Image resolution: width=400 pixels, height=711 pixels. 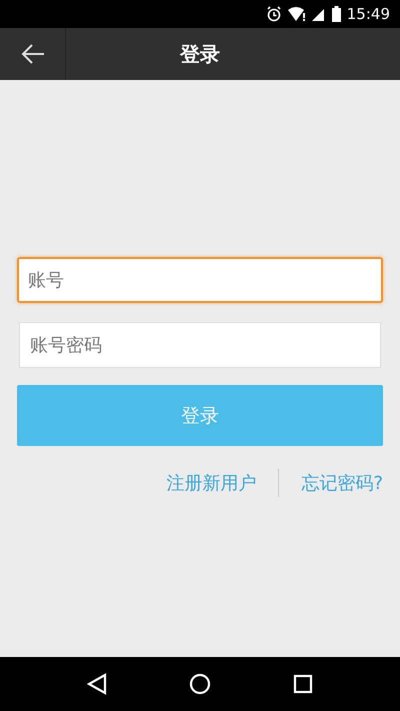 I want to click on wifi-icon, so click(x=297, y=14).